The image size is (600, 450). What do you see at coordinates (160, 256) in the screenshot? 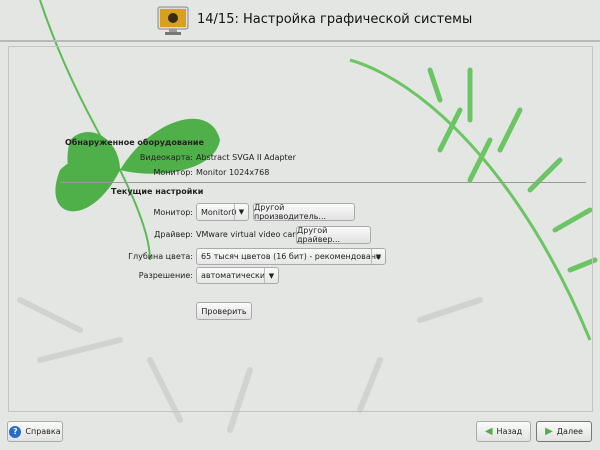
I see `color-depth-label: Глубина цвета:` at bounding box center [160, 256].